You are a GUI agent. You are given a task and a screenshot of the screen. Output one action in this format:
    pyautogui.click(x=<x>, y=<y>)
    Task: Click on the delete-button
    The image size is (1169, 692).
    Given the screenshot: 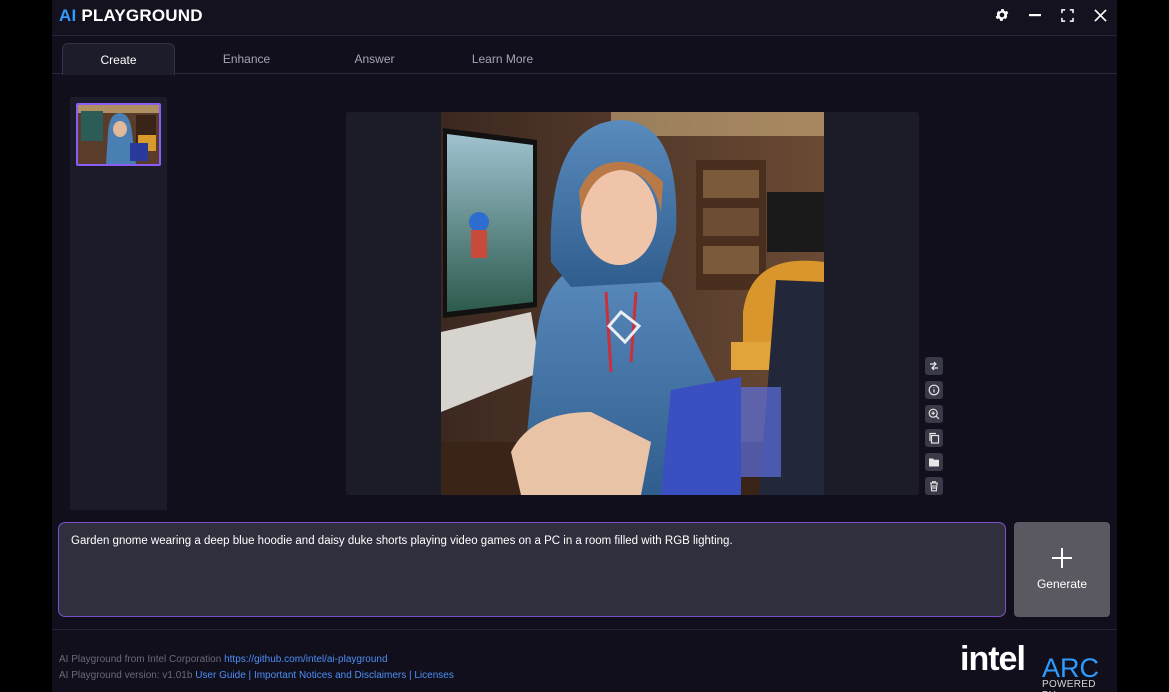 What is the action you would take?
    pyautogui.click(x=934, y=486)
    